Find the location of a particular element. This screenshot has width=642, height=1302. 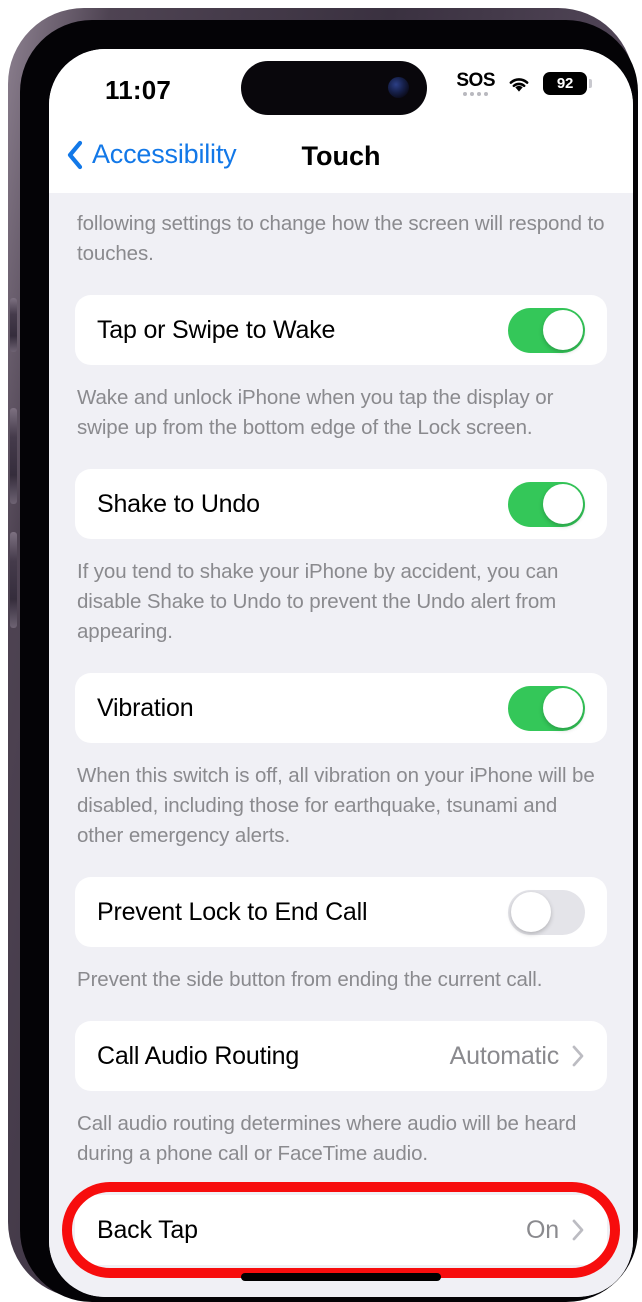

row-title: Prevent Lock to End Call is located at coordinates (232, 911).